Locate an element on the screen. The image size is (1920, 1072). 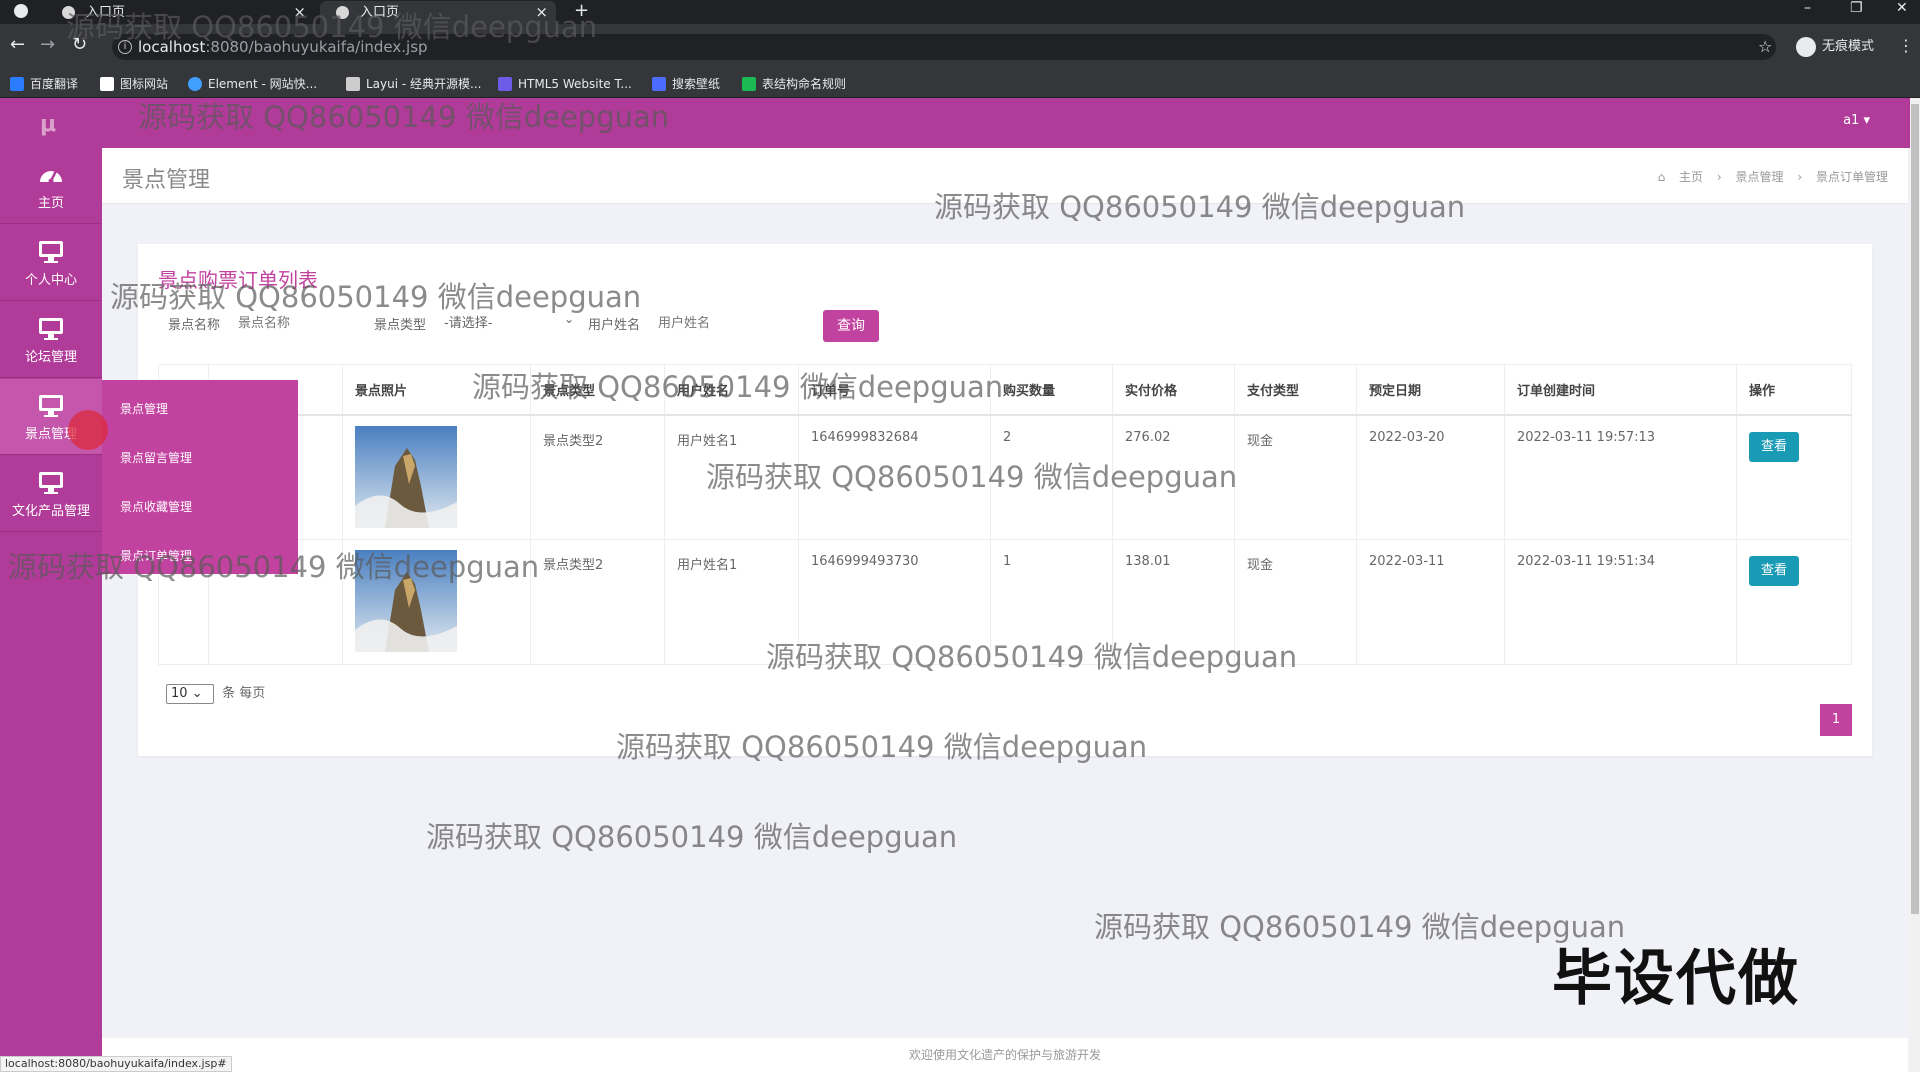
breadcrumb: ⌂ 主页 › 景点管理 › 景点订单管理 is located at coordinates (1768, 176).